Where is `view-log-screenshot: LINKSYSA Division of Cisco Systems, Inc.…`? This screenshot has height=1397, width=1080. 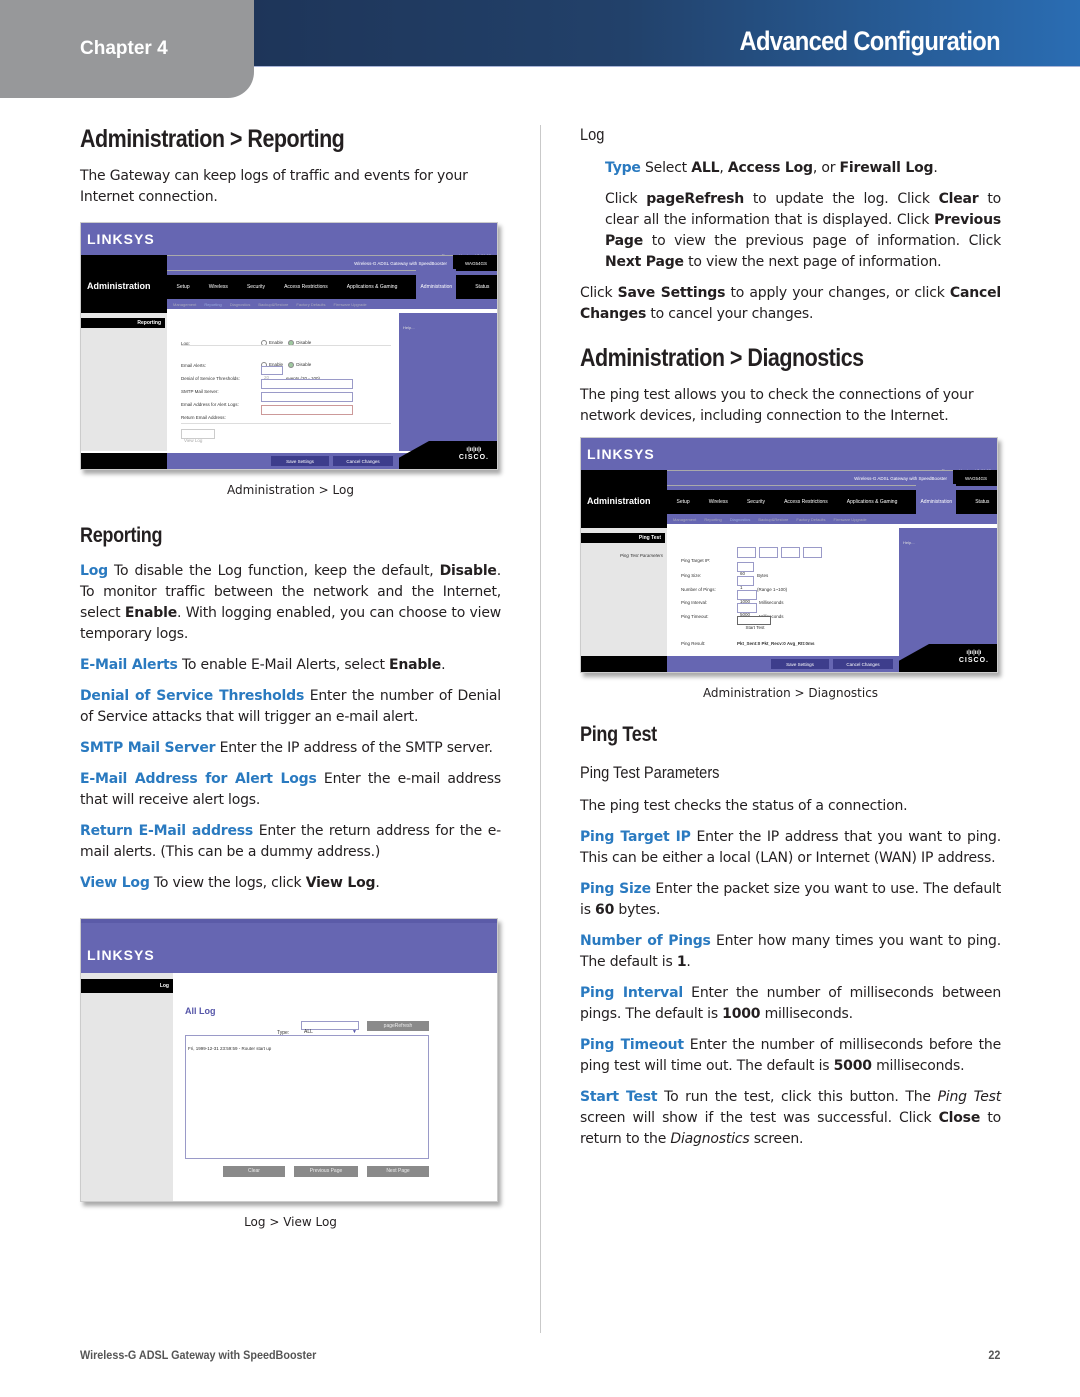
view-log-screenshot: LINKSYSA Division of Cisco Systems, Inc.… is located at coordinates (289, 1060).